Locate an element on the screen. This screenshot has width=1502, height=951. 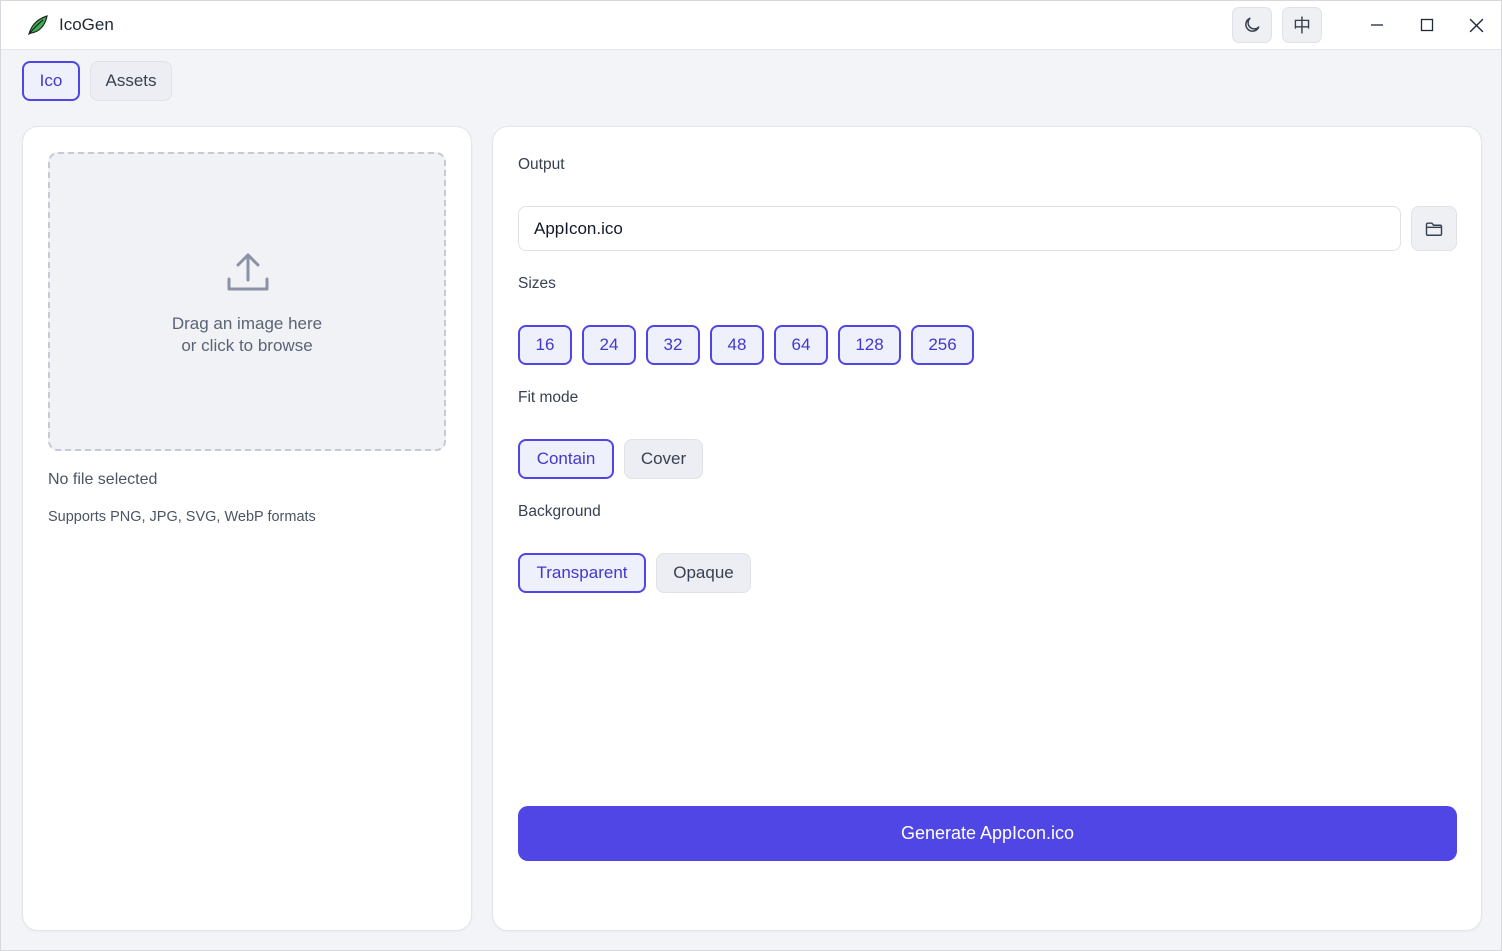
background-label: Background is located at coordinates (559, 511).